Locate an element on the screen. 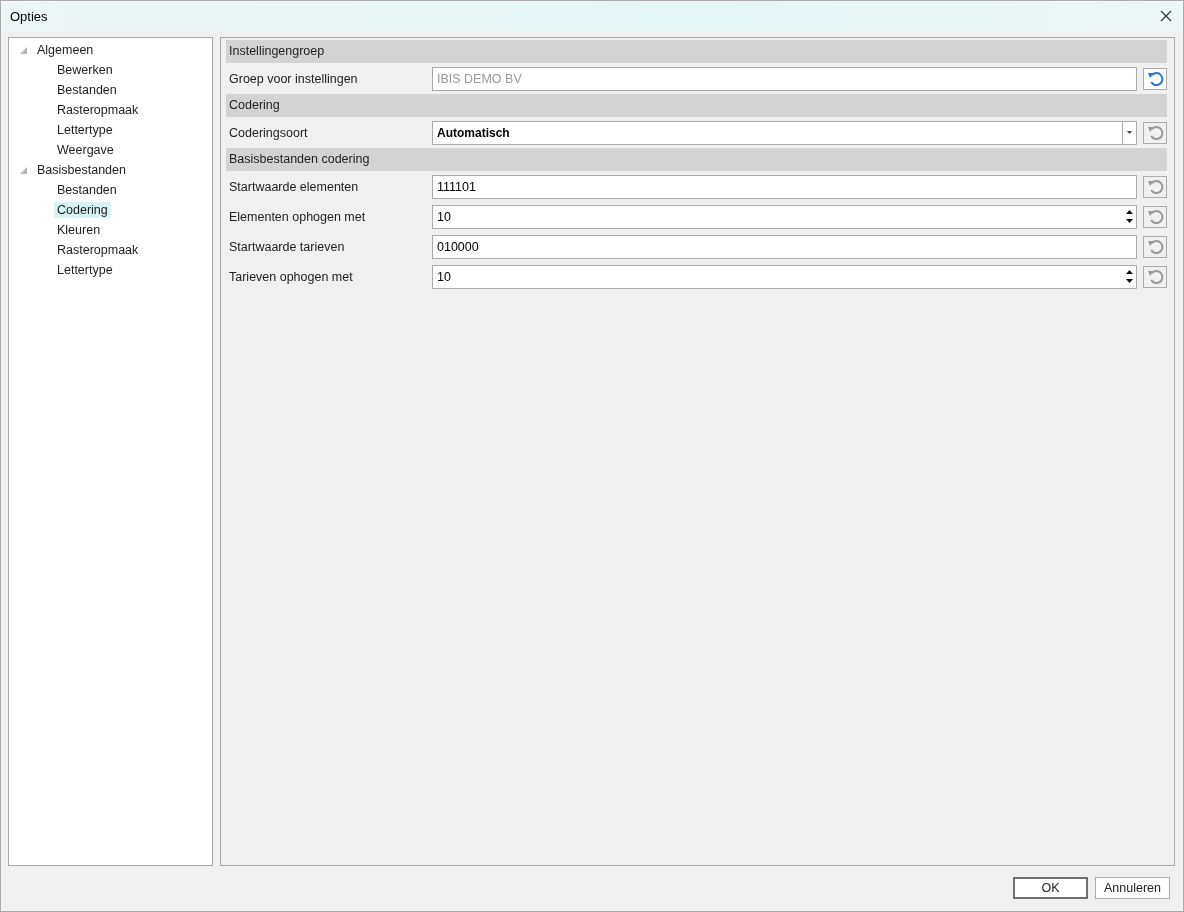  ok-button: OK is located at coordinates (1050, 888).